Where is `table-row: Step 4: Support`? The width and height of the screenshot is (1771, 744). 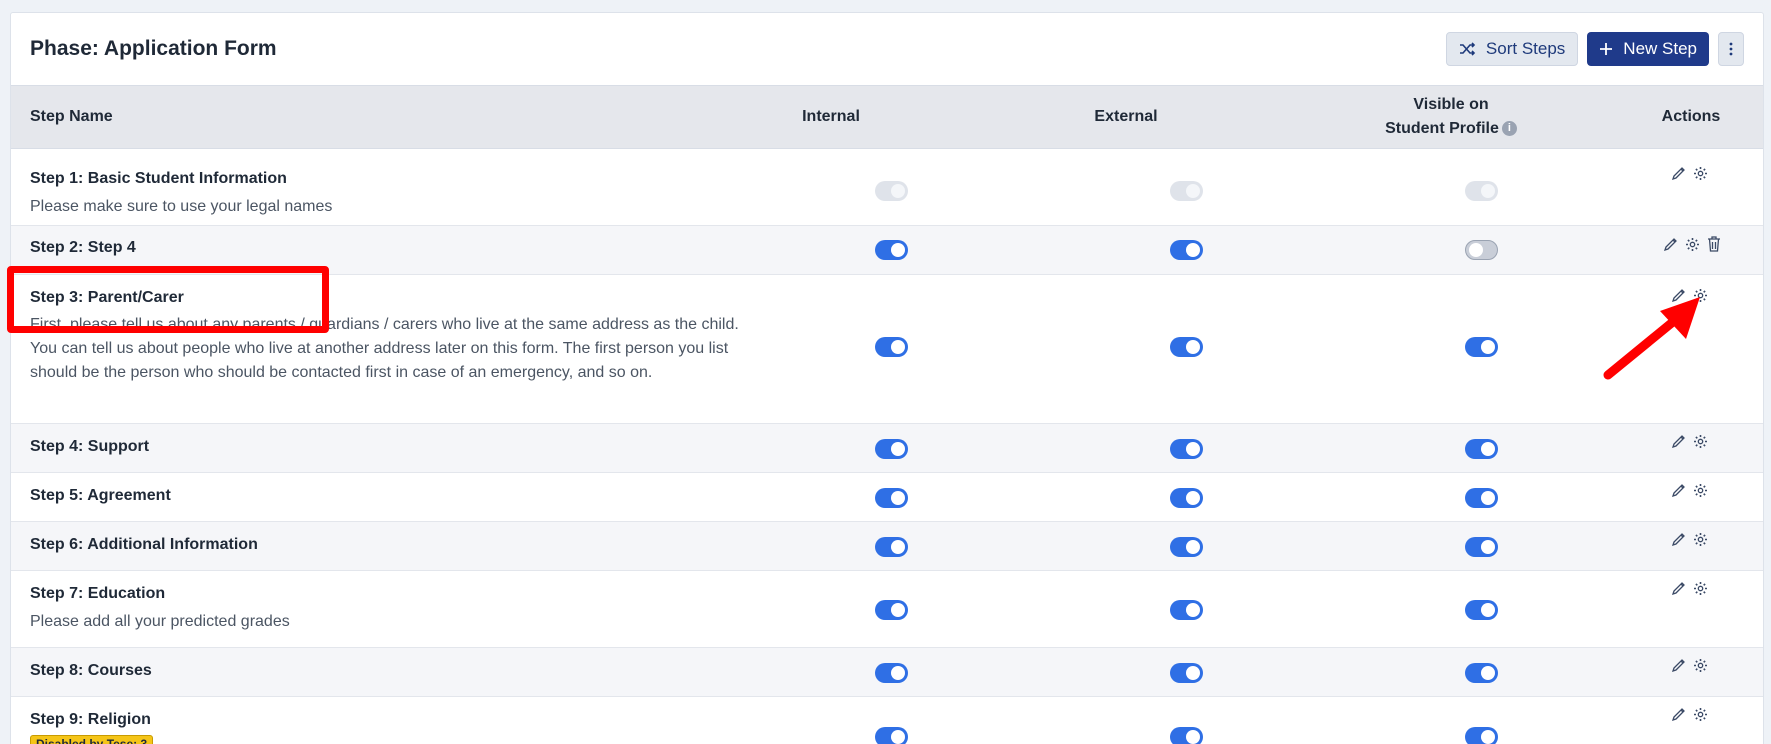 table-row: Step 4: Support is located at coordinates (887, 448).